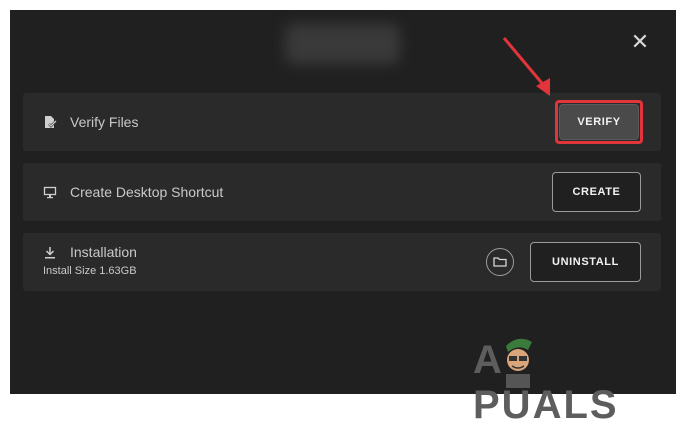 This screenshot has height=428, width=686. I want to click on installation-label: Installation, so click(103, 252).